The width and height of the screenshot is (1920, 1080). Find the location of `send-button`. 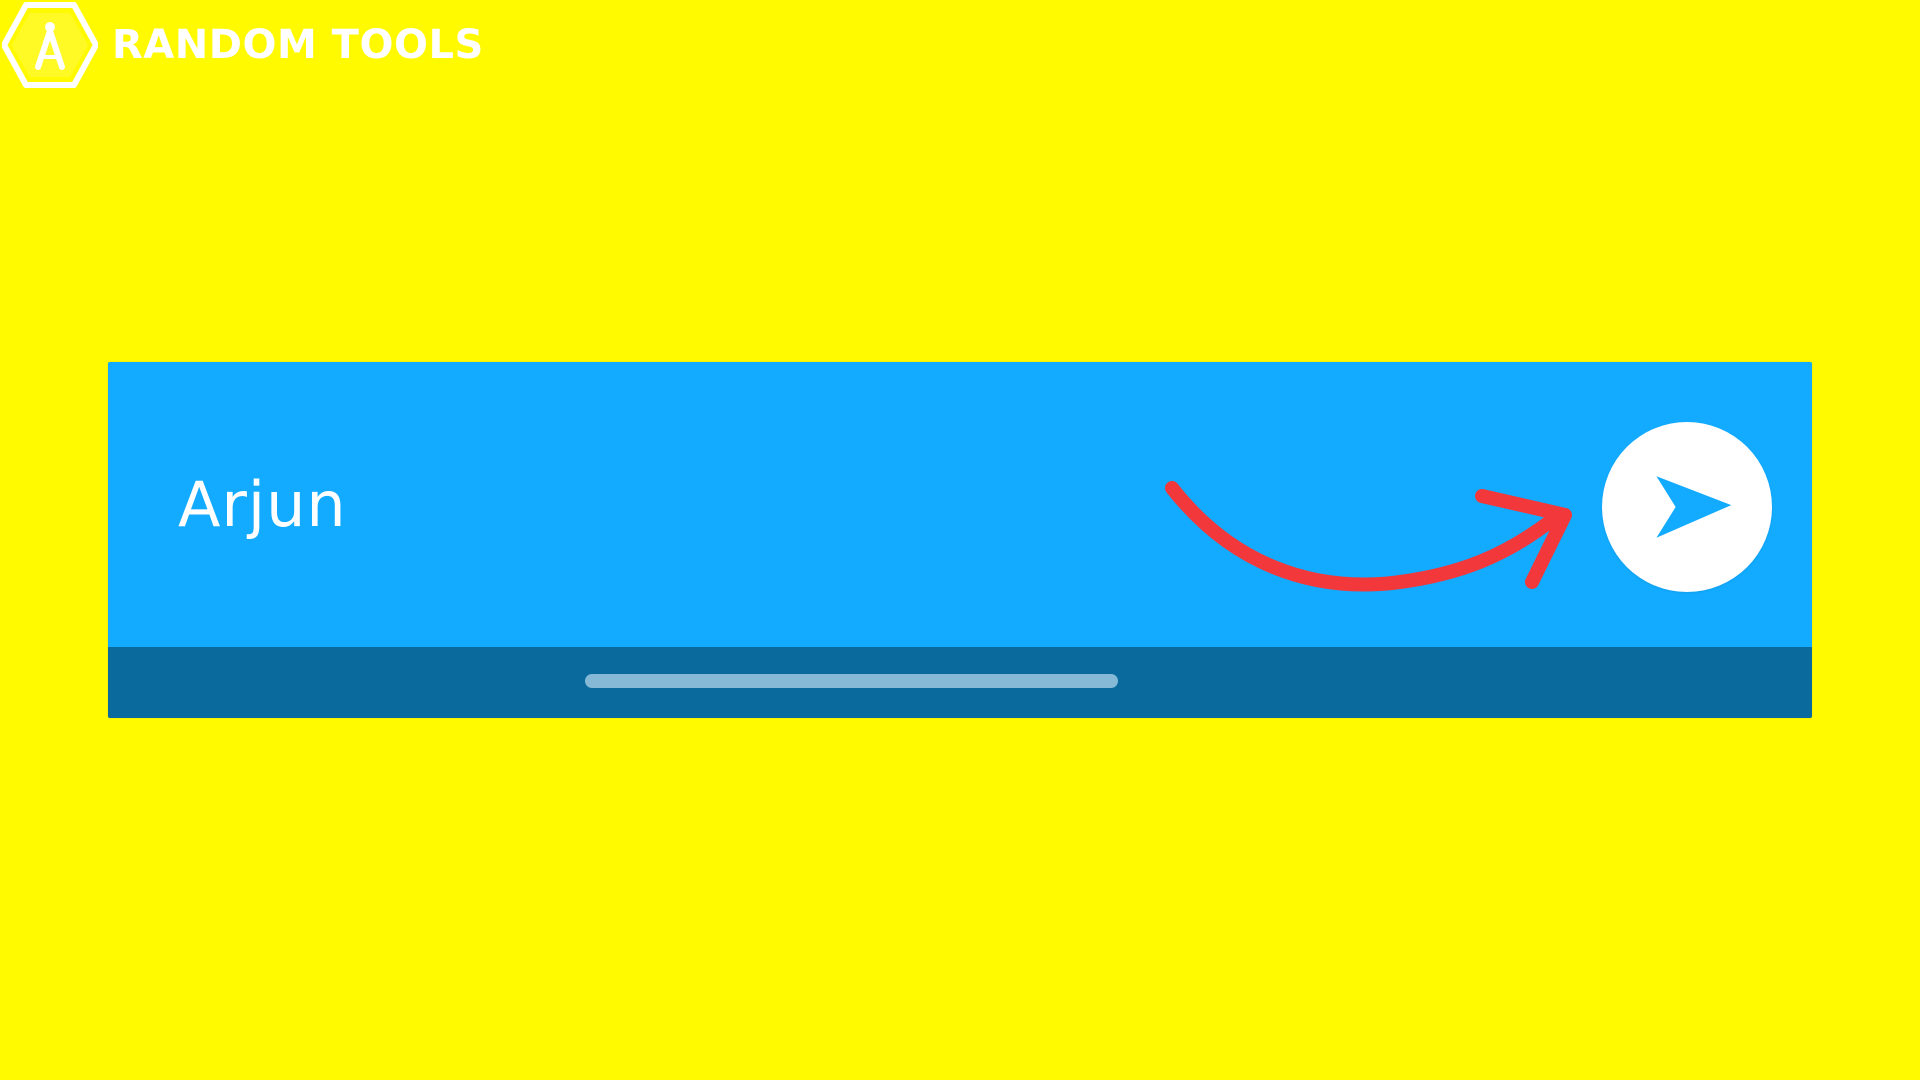

send-button is located at coordinates (1687, 507).